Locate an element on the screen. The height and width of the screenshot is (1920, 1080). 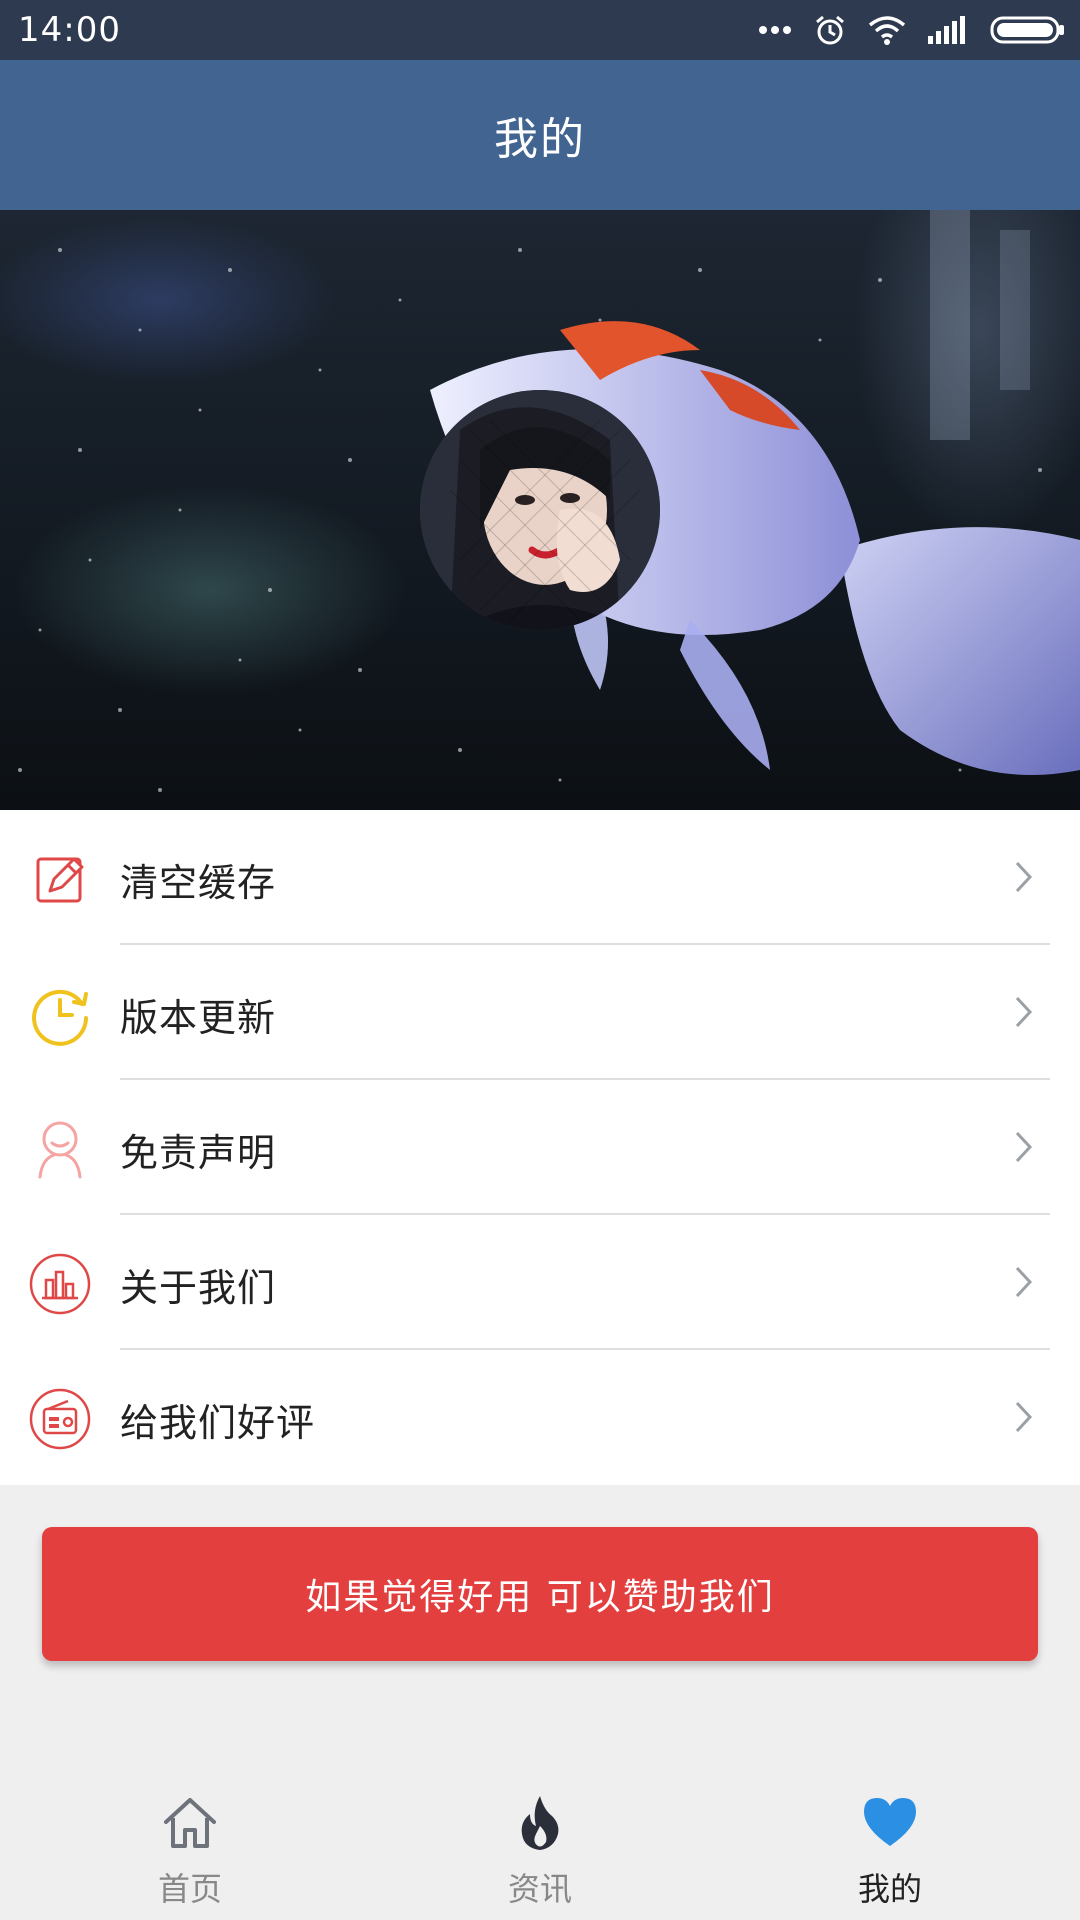
status-icons is located at coordinates (912, 30).